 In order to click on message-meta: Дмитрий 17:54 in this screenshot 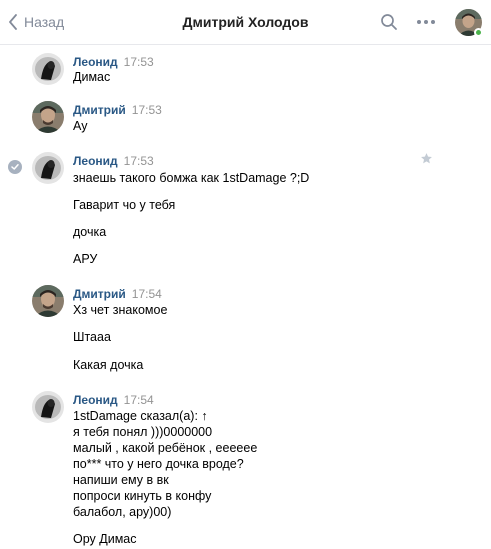, I will do `click(117, 294)`.